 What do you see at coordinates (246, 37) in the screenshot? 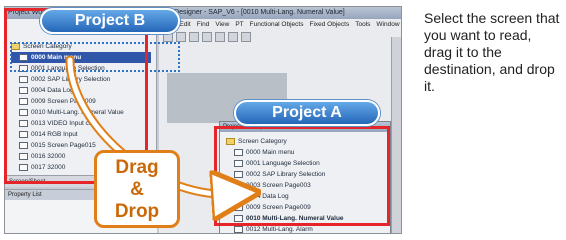
I see `paste-icon` at bounding box center [246, 37].